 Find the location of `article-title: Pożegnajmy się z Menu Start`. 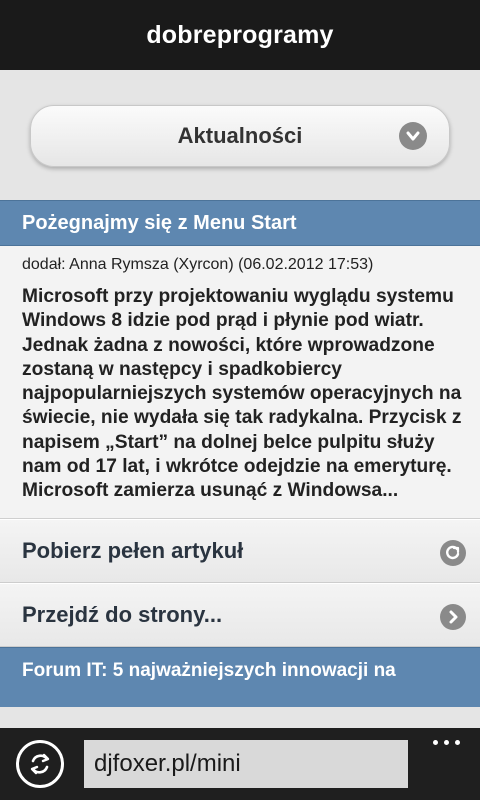

article-title: Pożegnajmy się z Menu Start is located at coordinates (240, 223).